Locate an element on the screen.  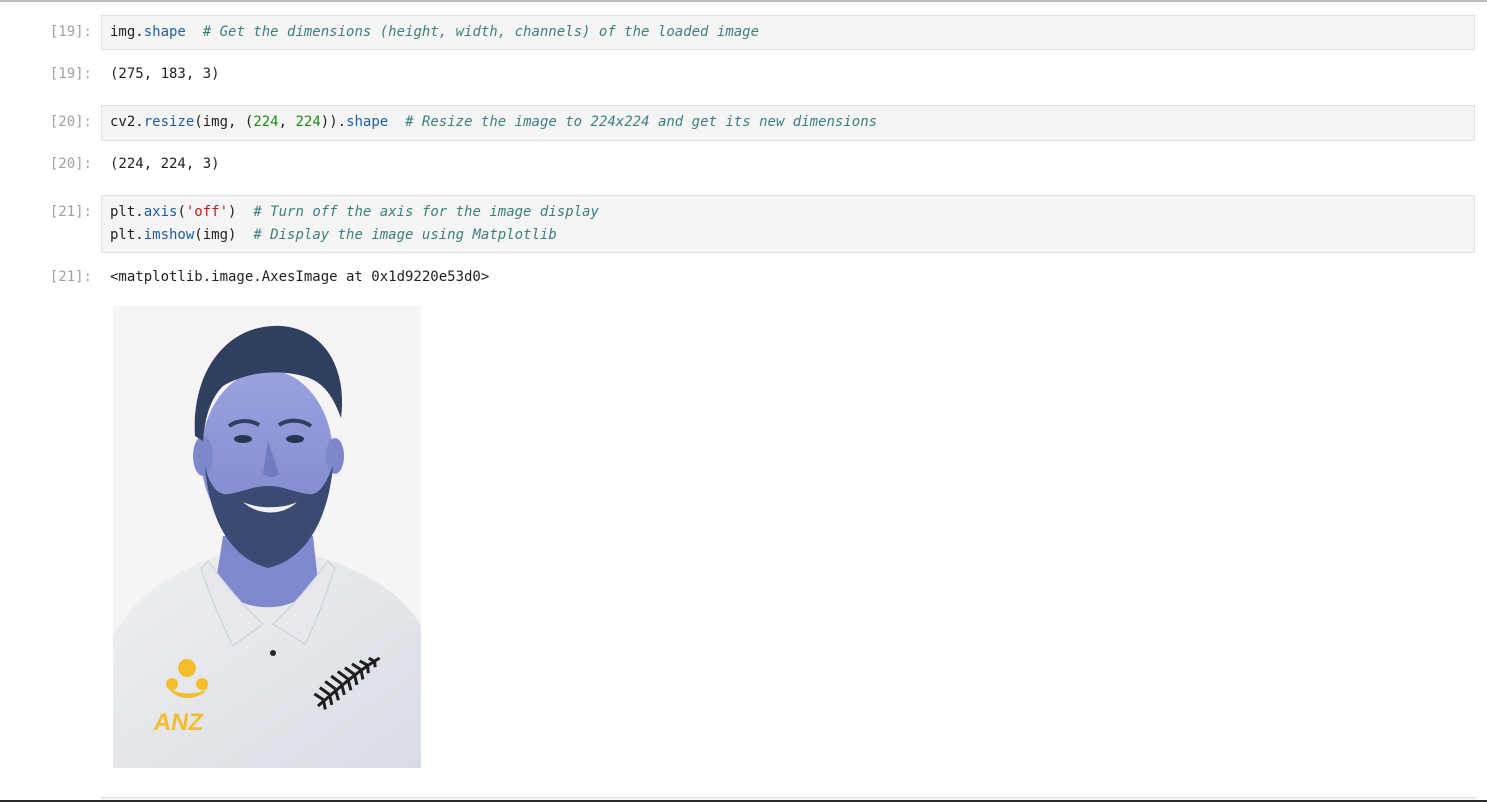
code-token: , is located at coordinates (287, 122).